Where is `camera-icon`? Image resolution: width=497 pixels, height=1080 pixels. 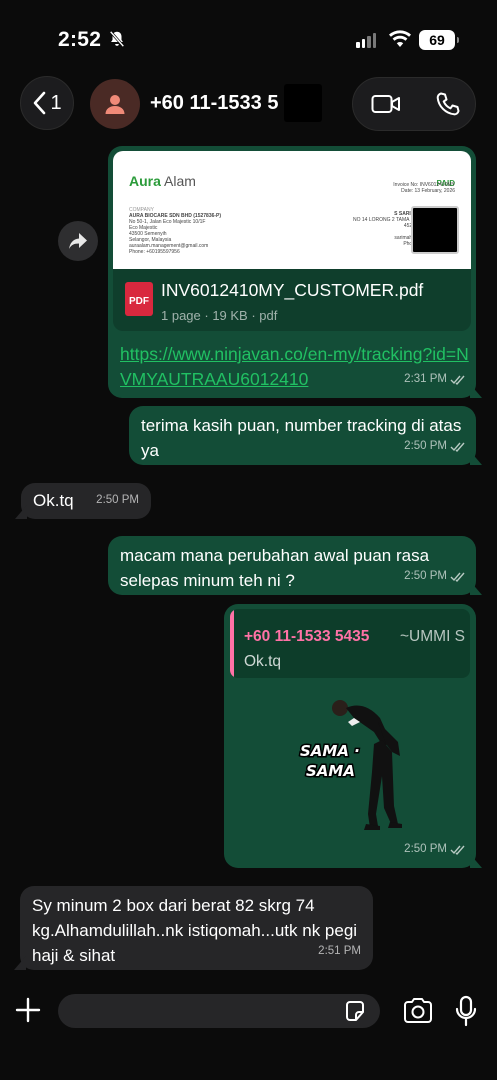 camera-icon is located at coordinates (418, 1011).